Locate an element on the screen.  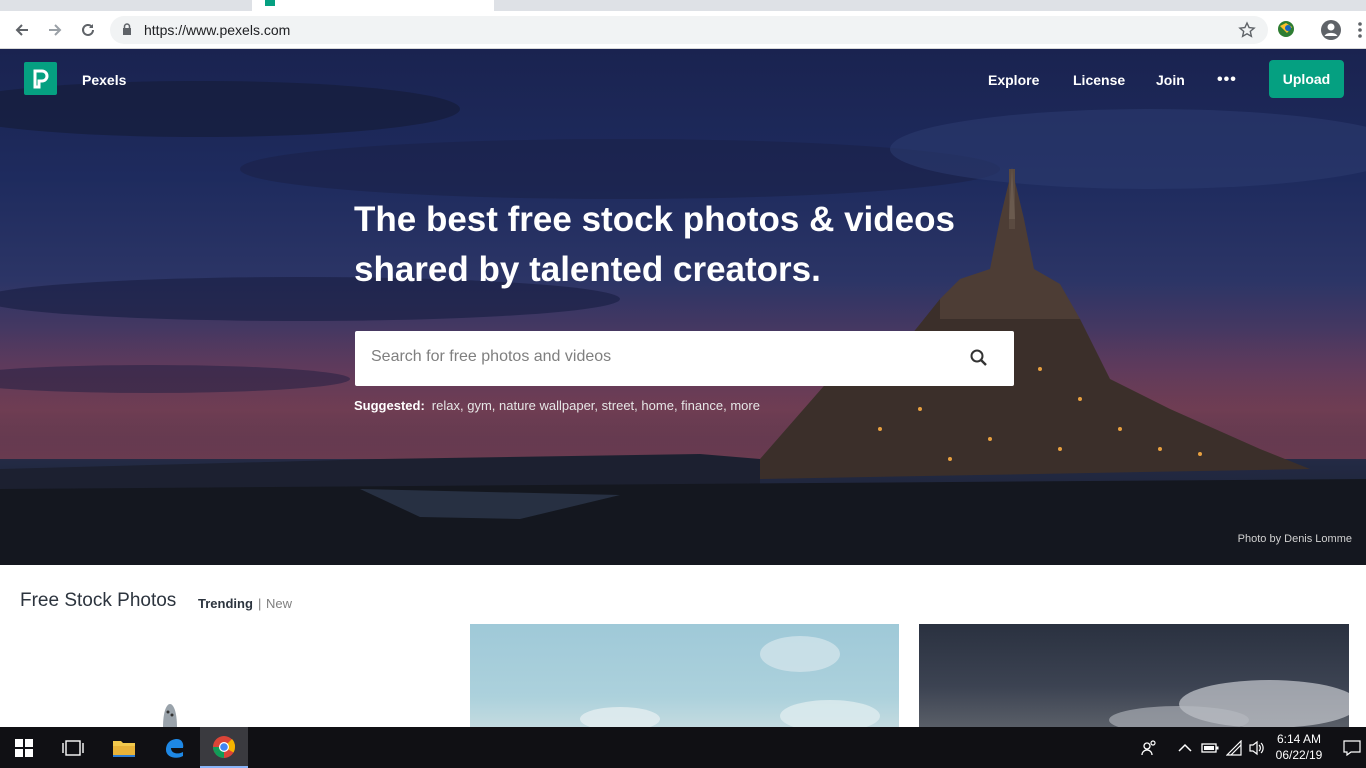
tab-new: New is located at coordinates (279, 603).